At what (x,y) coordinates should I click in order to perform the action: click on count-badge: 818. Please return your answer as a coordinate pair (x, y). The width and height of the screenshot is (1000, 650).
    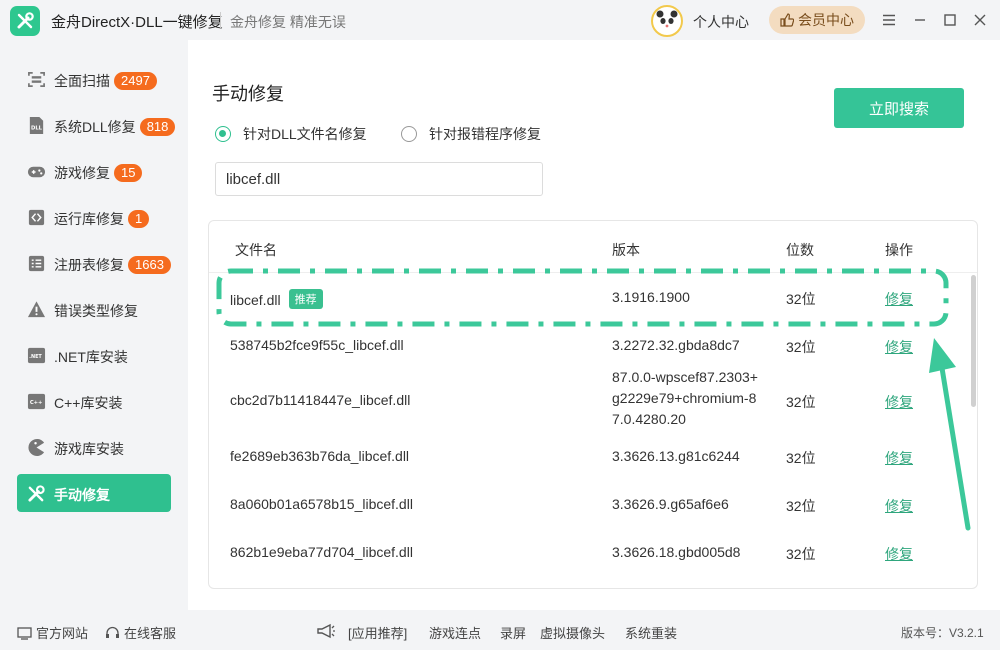
    Looking at the image, I should click on (157, 127).